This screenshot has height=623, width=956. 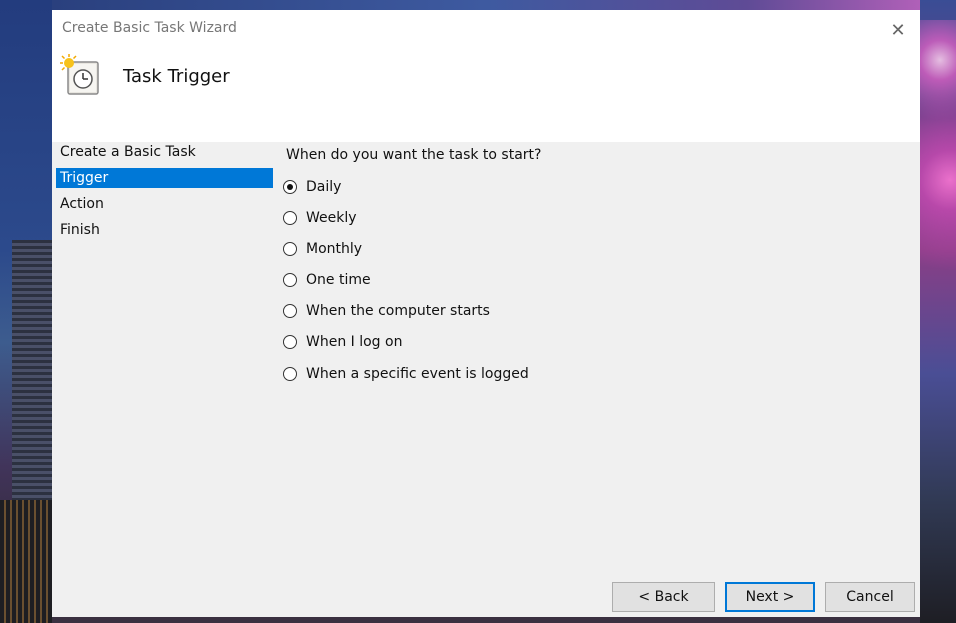 I want to click on radio-daily, so click(x=290, y=187).